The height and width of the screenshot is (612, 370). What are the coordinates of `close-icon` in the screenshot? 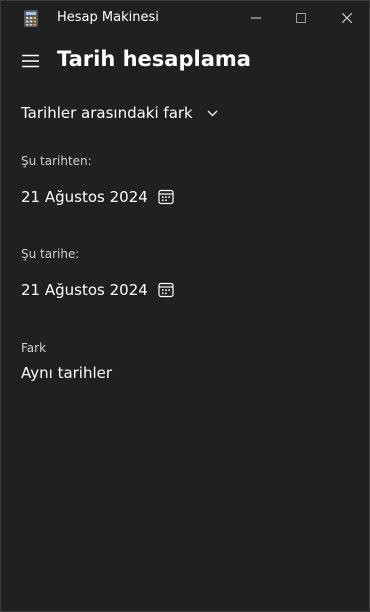 It's located at (347, 18).